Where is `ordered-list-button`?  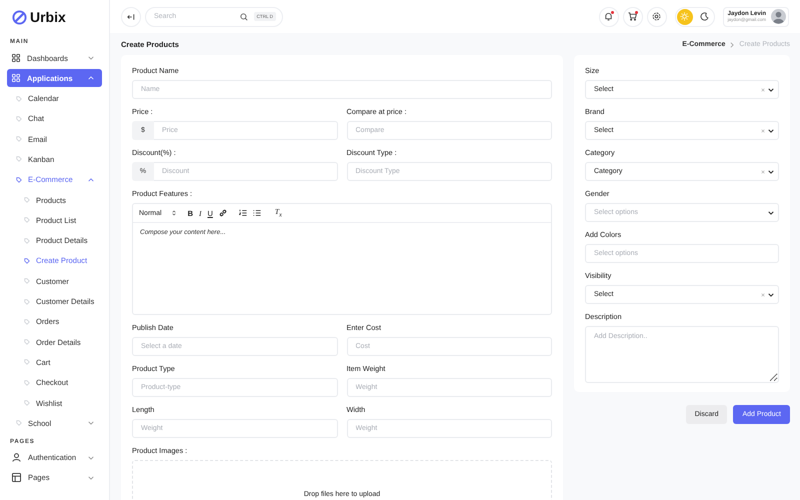
ordered-list-button is located at coordinates (243, 213).